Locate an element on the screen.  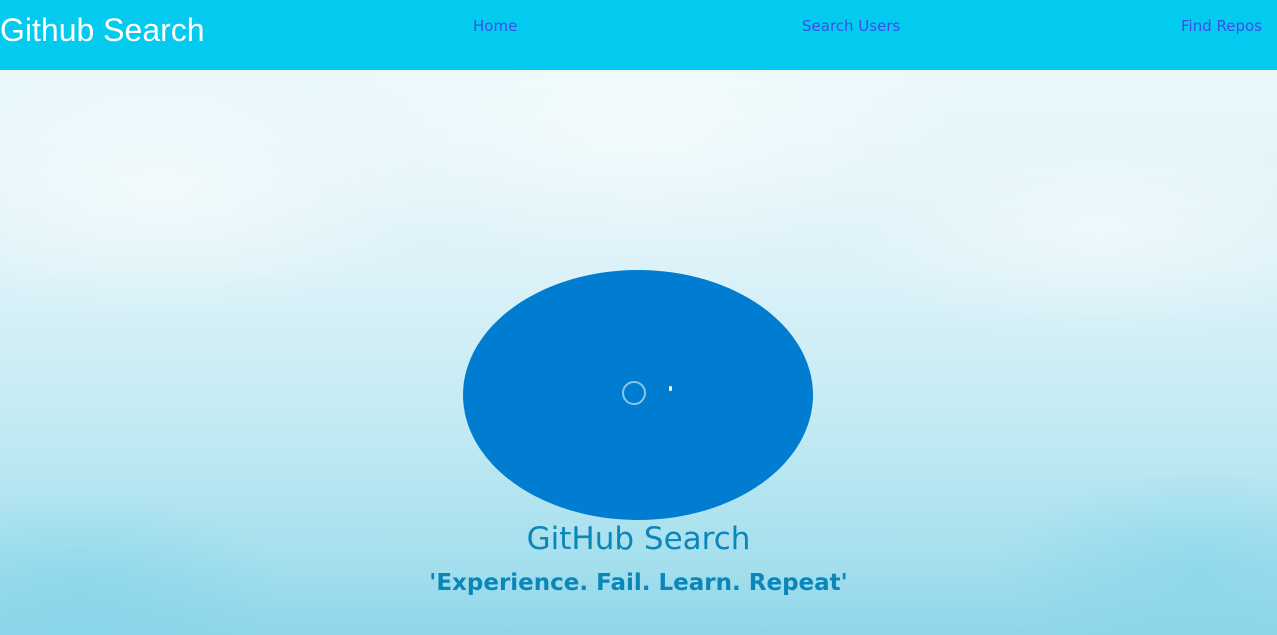
hero-tagline: 'Experience. Fail. Learn. Repeat' is located at coordinates (638, 583).